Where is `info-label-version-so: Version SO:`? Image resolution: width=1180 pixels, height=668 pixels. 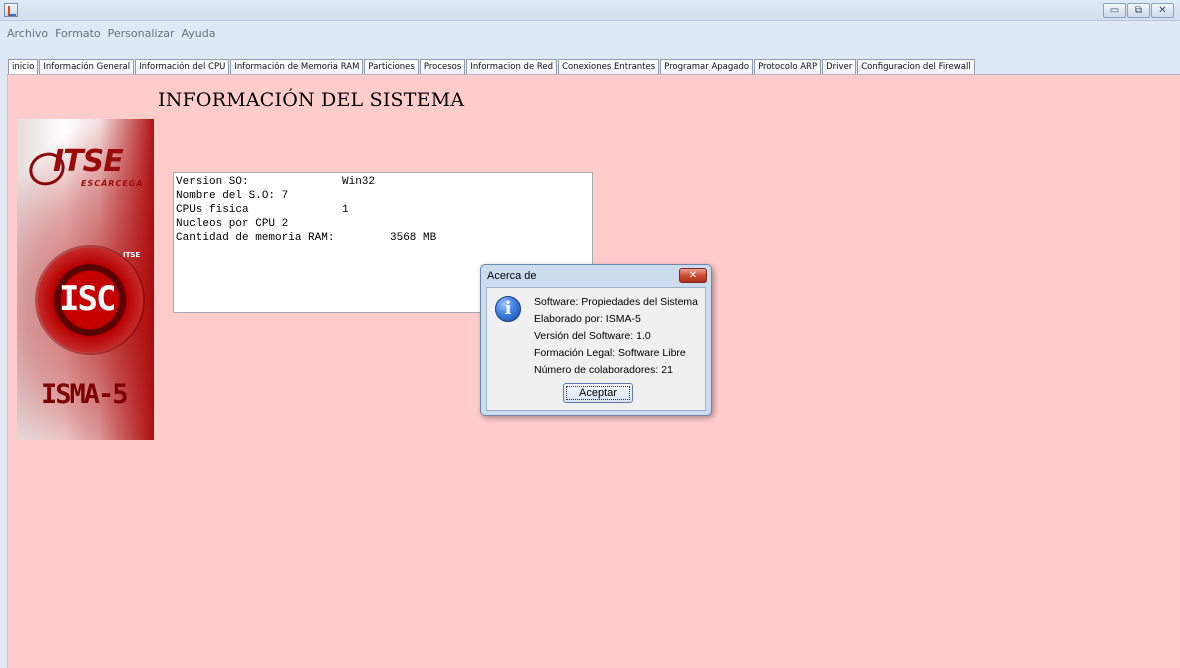
info-label-version-so: Version SO: is located at coordinates (212, 182).